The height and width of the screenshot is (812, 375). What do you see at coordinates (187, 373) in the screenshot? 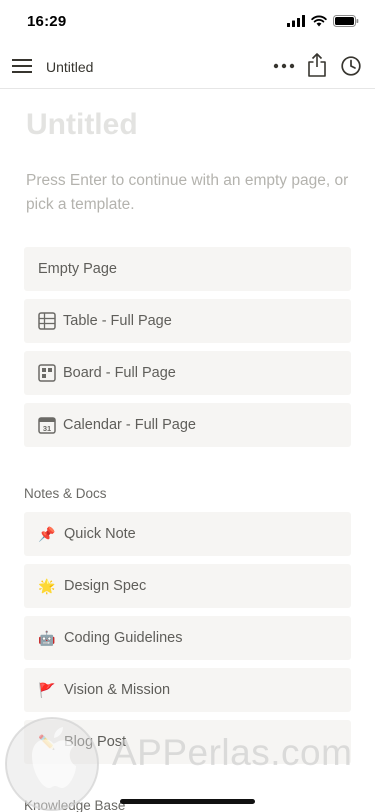
I see `board-full-page-option: Board - Full Page` at bounding box center [187, 373].